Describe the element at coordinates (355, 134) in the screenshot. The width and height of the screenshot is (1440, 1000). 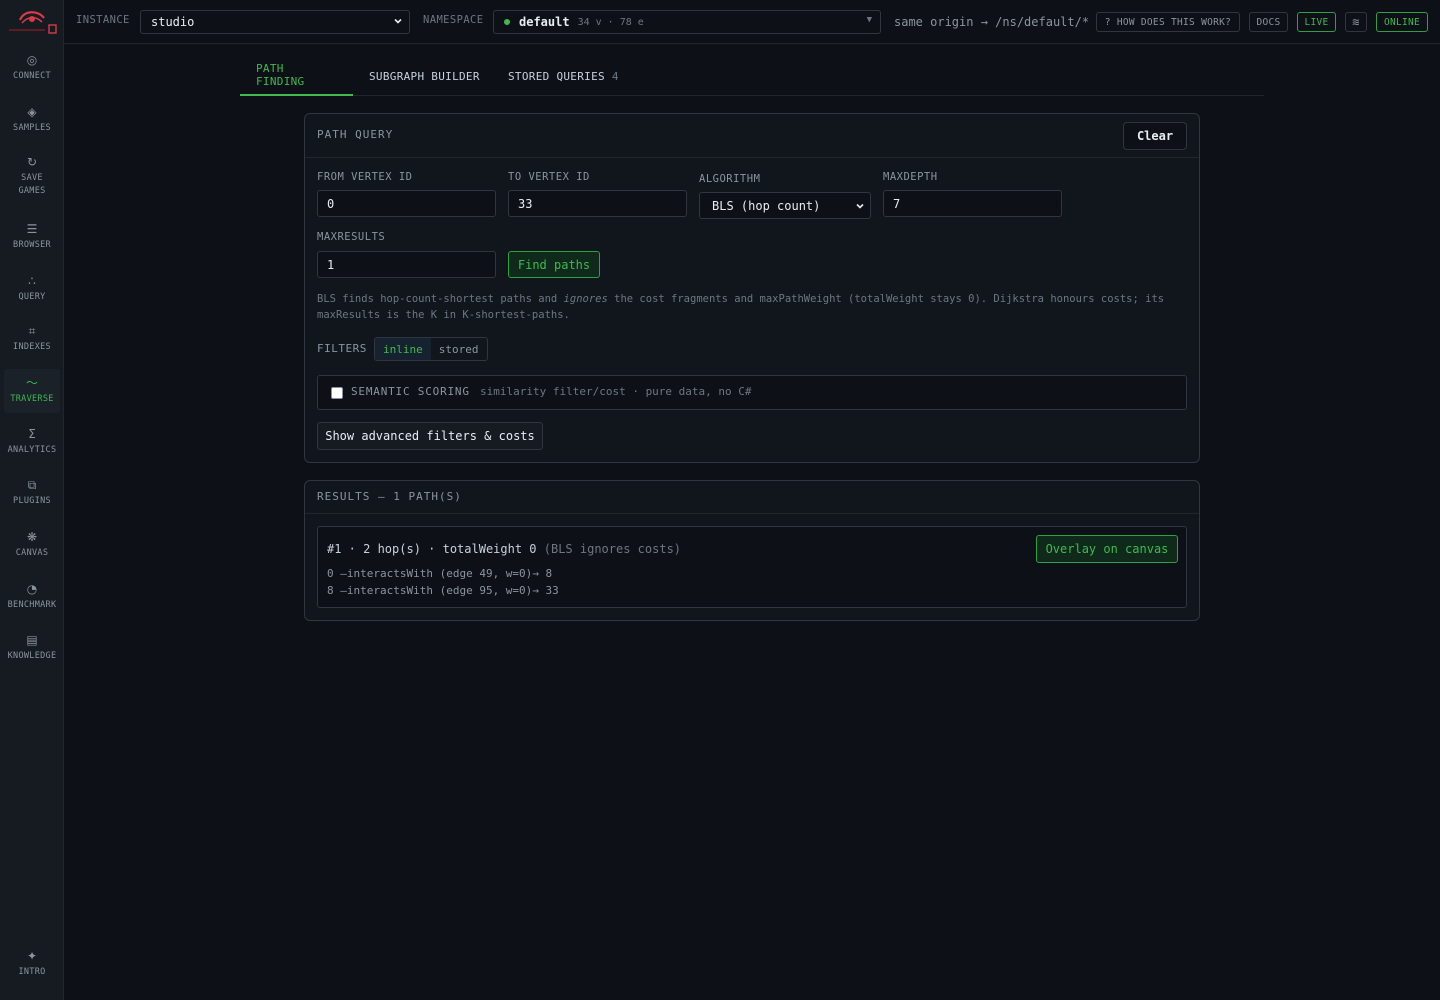
I see `panel-title: PATH QUERY` at that location.